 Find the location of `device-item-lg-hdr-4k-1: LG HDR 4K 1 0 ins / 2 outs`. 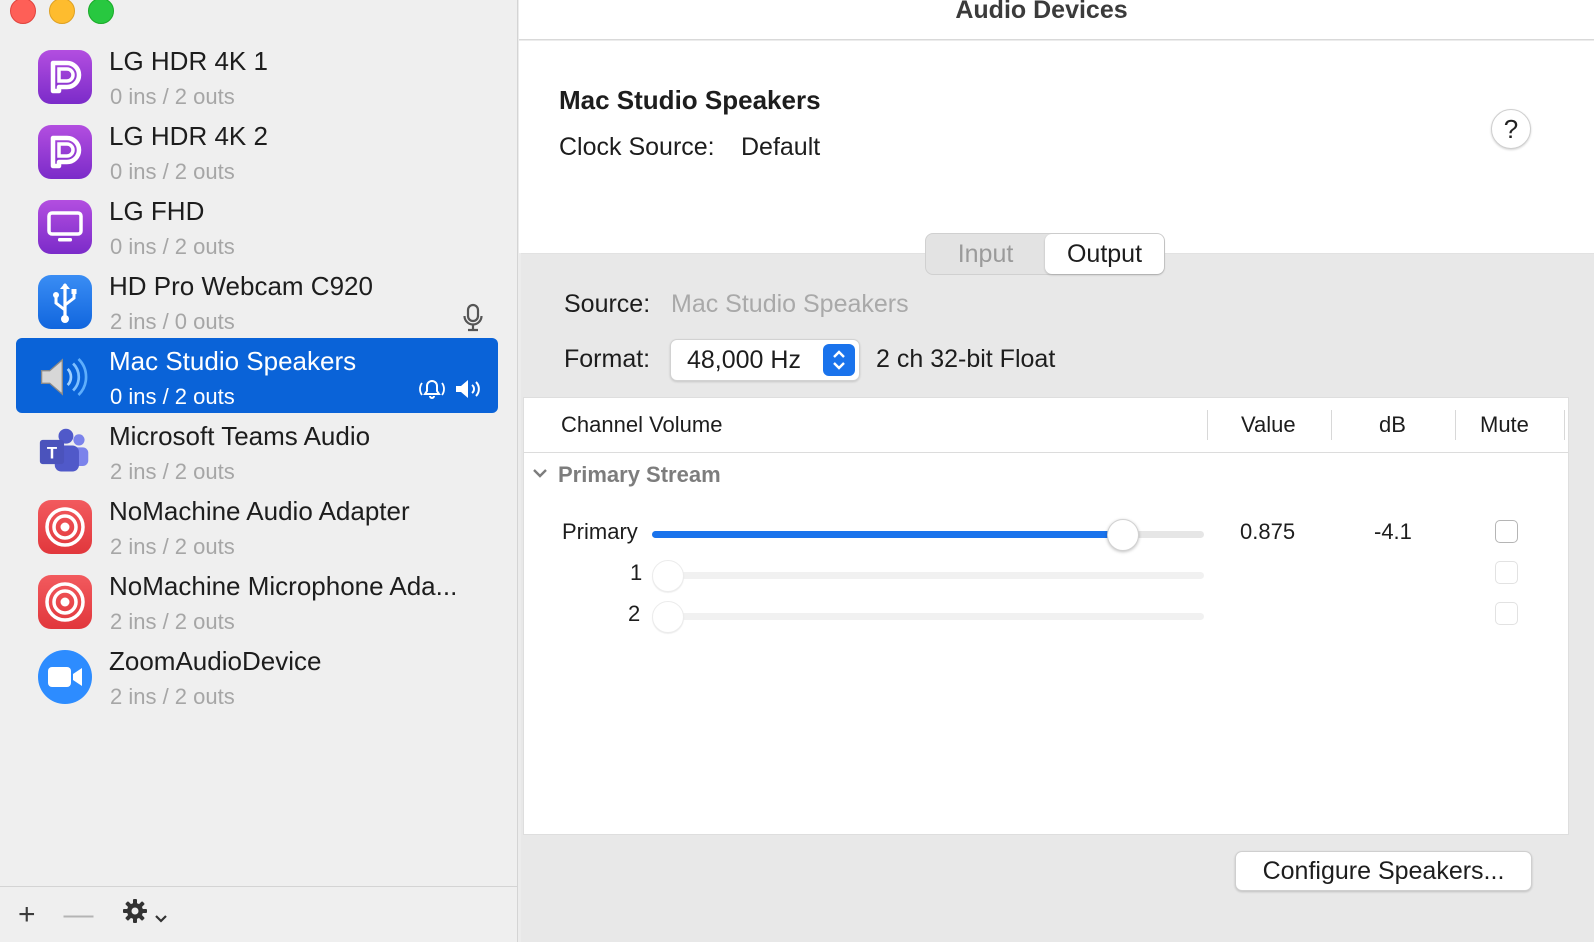

device-item-lg-hdr-4k-1: LG HDR 4K 1 0 ins / 2 outs is located at coordinates (257, 75).